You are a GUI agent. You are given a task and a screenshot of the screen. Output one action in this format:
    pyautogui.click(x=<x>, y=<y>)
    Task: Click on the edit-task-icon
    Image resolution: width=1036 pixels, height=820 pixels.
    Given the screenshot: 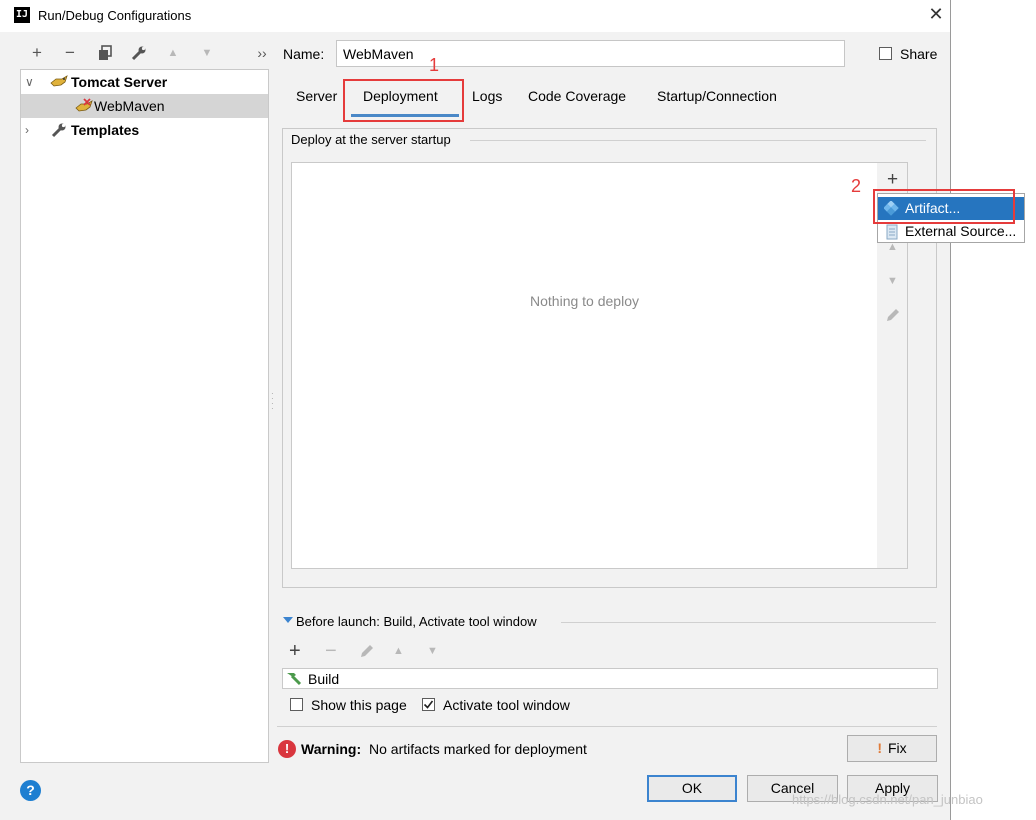 What is the action you would take?
    pyautogui.click(x=367, y=652)
    